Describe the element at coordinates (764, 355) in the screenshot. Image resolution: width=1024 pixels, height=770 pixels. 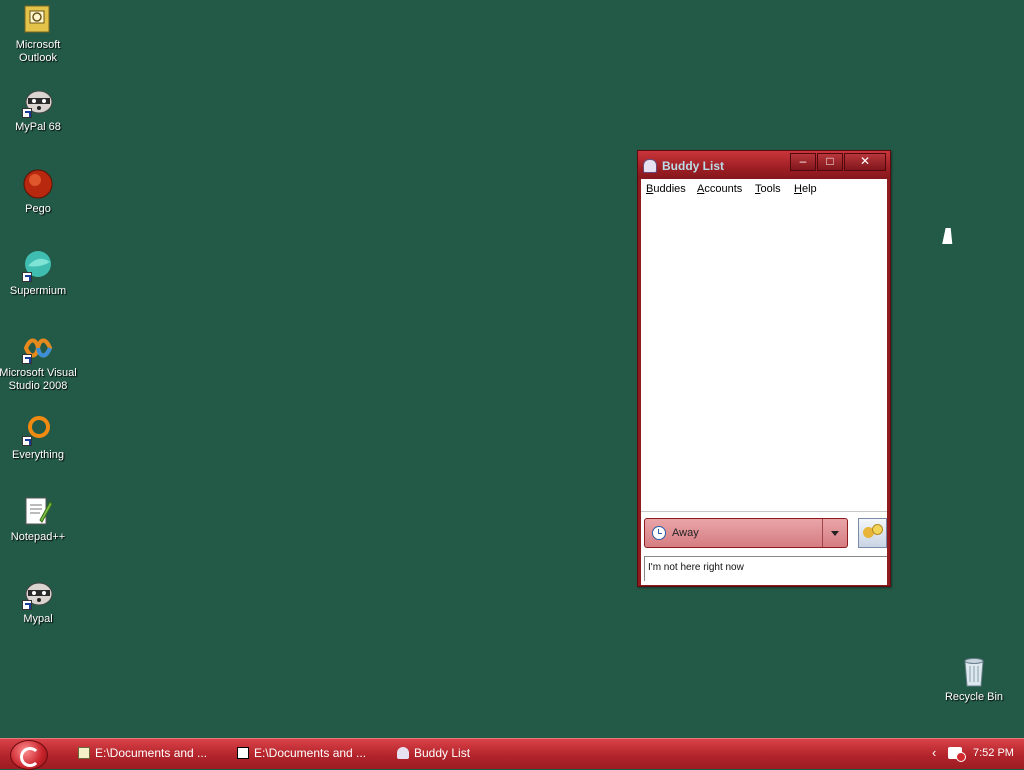
I see `buddy-list-area` at that location.